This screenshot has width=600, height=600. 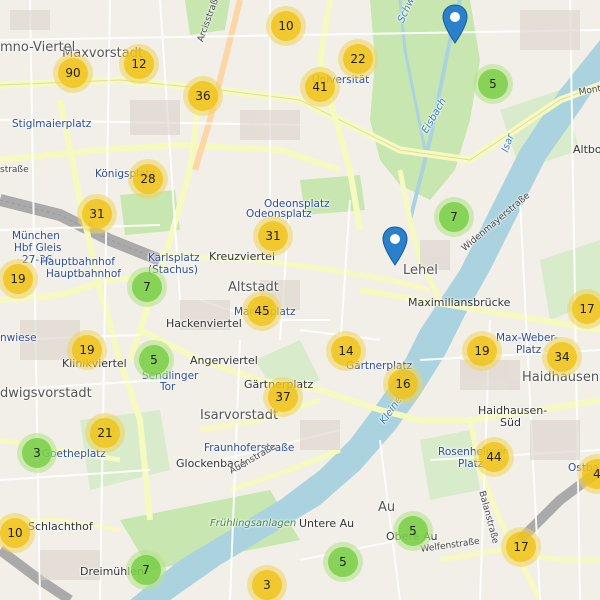 I want to click on cluster-count: 44, so click(x=494, y=457).